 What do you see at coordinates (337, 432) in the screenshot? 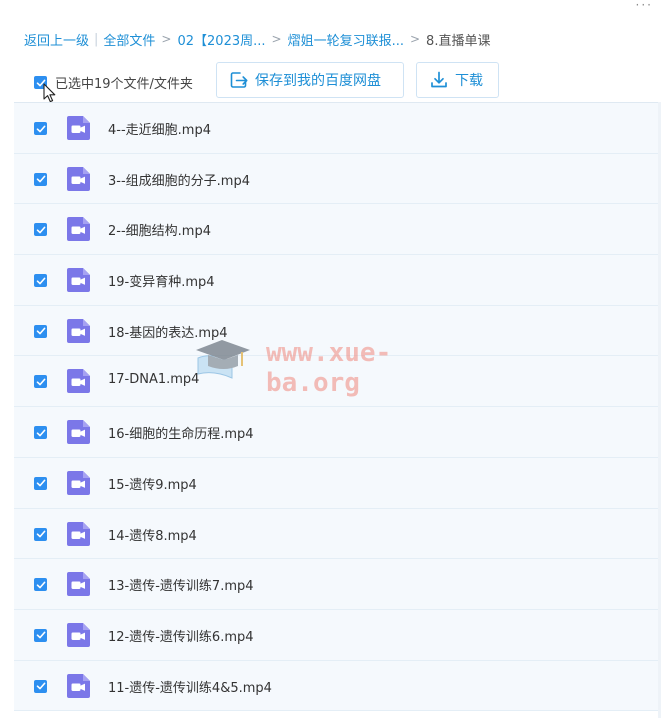
I see `file-row: 16-细胞的生命历程.mp4` at bounding box center [337, 432].